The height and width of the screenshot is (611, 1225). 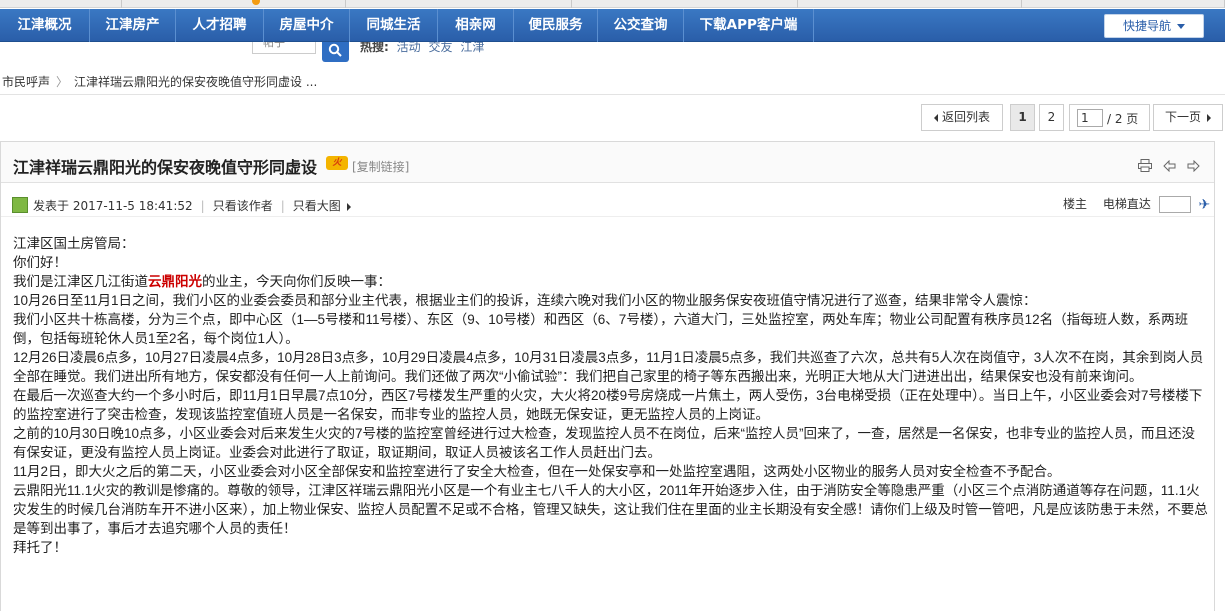 What do you see at coordinates (409, 48) in the screenshot?
I see `hot-word-link: 活动` at bounding box center [409, 48].